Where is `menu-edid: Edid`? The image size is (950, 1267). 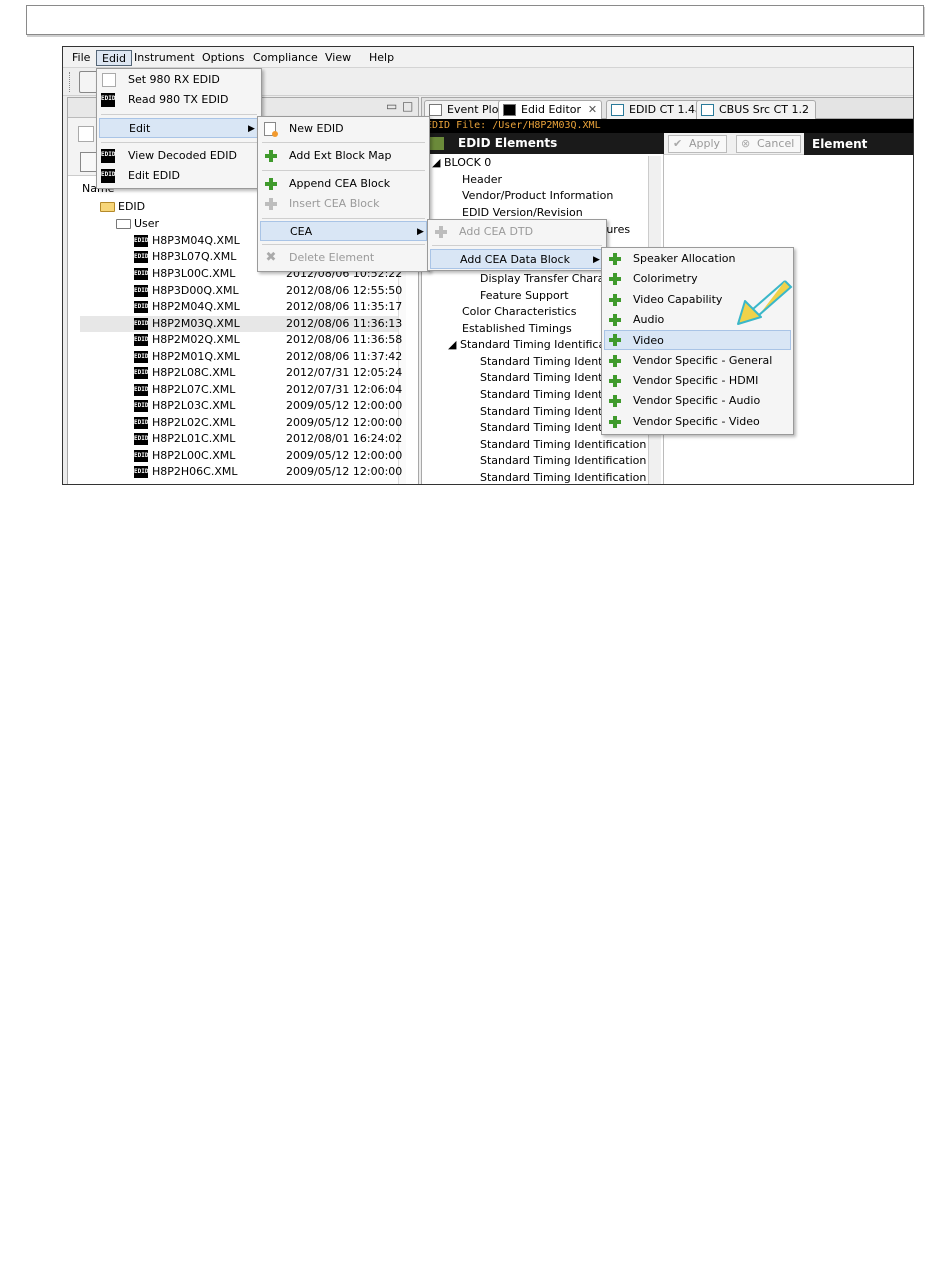
menu-edid: Edid is located at coordinates (114, 58).